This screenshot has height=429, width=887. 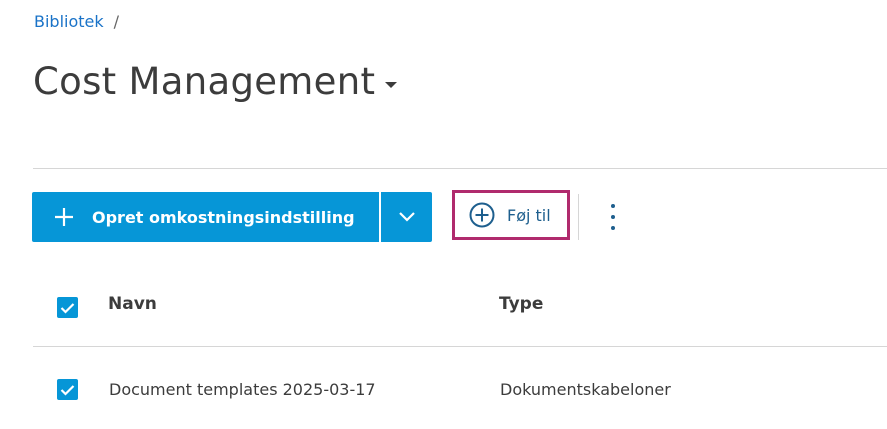 I want to click on column-header-name: Navn, so click(x=132, y=304).